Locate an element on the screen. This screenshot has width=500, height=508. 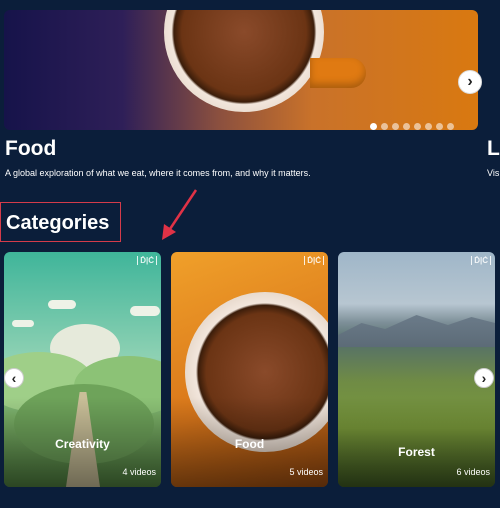
category-name: Forest is located at coordinates (416, 452).